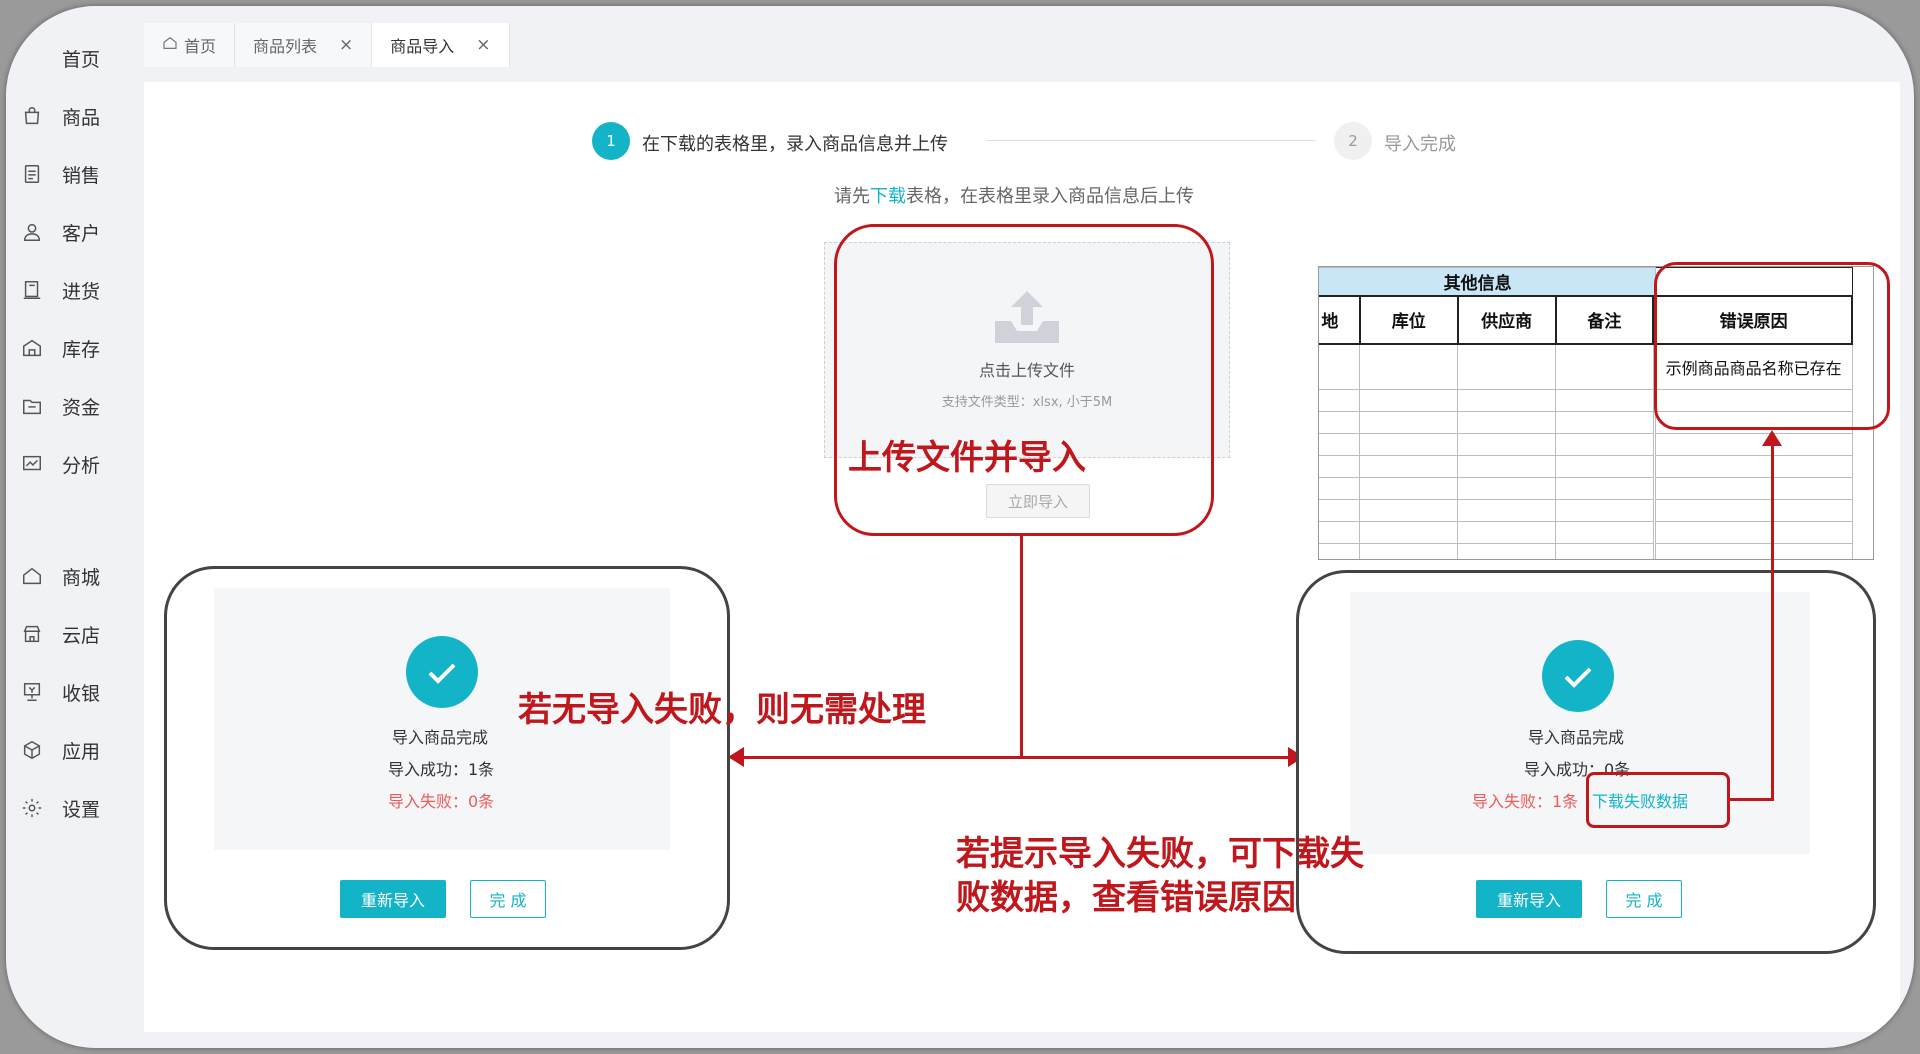  I want to click on result-fail-count: 导入失败：1条, so click(1525, 801).